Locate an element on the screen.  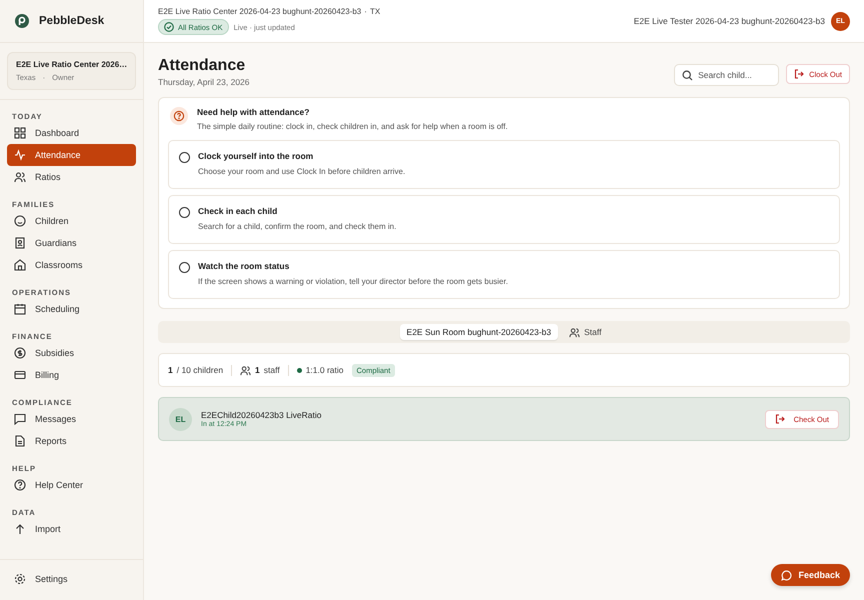
calendar-icon is located at coordinates (20, 309).